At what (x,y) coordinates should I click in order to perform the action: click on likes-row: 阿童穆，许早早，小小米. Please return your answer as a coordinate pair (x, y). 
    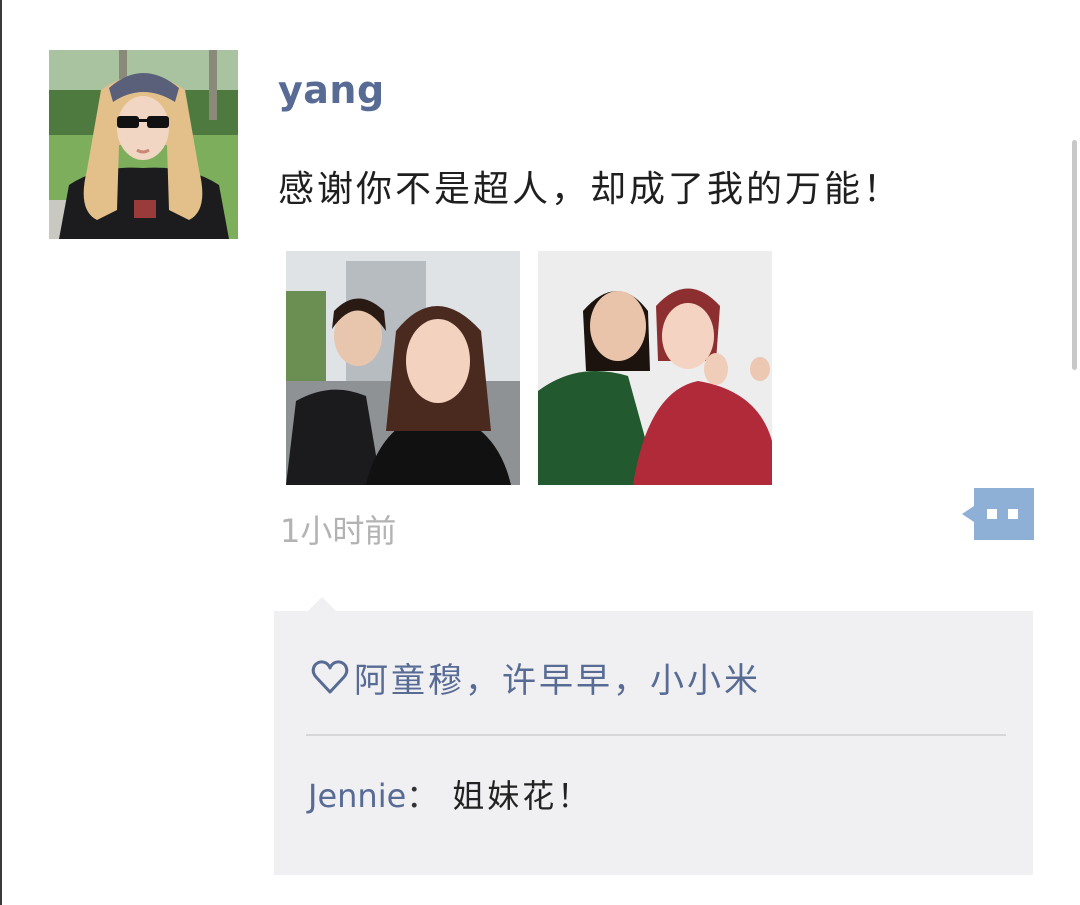
    Looking at the image, I should click on (535, 677).